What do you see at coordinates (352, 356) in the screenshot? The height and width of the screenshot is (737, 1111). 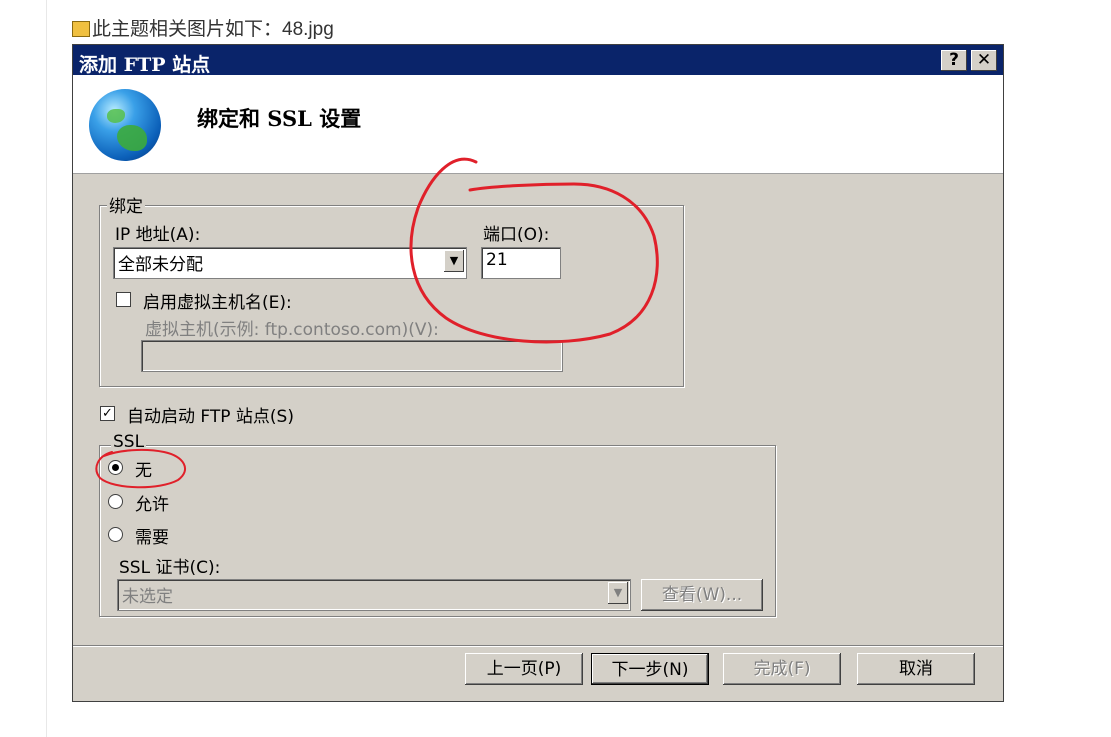 I see `vhost-input` at bounding box center [352, 356].